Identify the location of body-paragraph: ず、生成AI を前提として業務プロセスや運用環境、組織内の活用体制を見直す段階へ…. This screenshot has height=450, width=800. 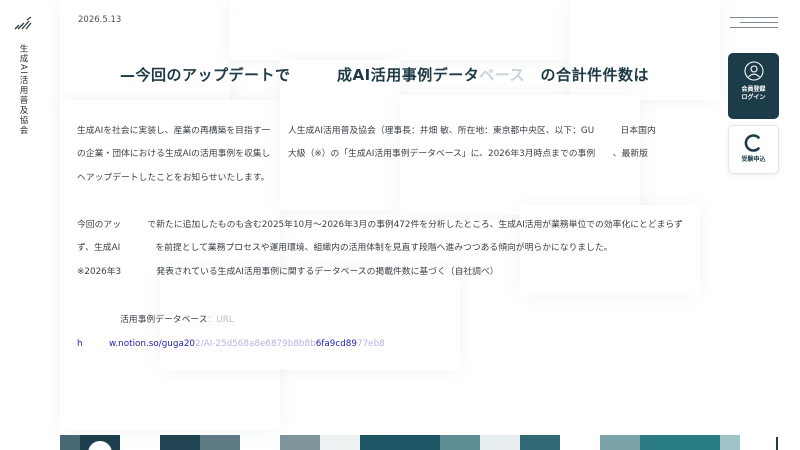
(345, 246).